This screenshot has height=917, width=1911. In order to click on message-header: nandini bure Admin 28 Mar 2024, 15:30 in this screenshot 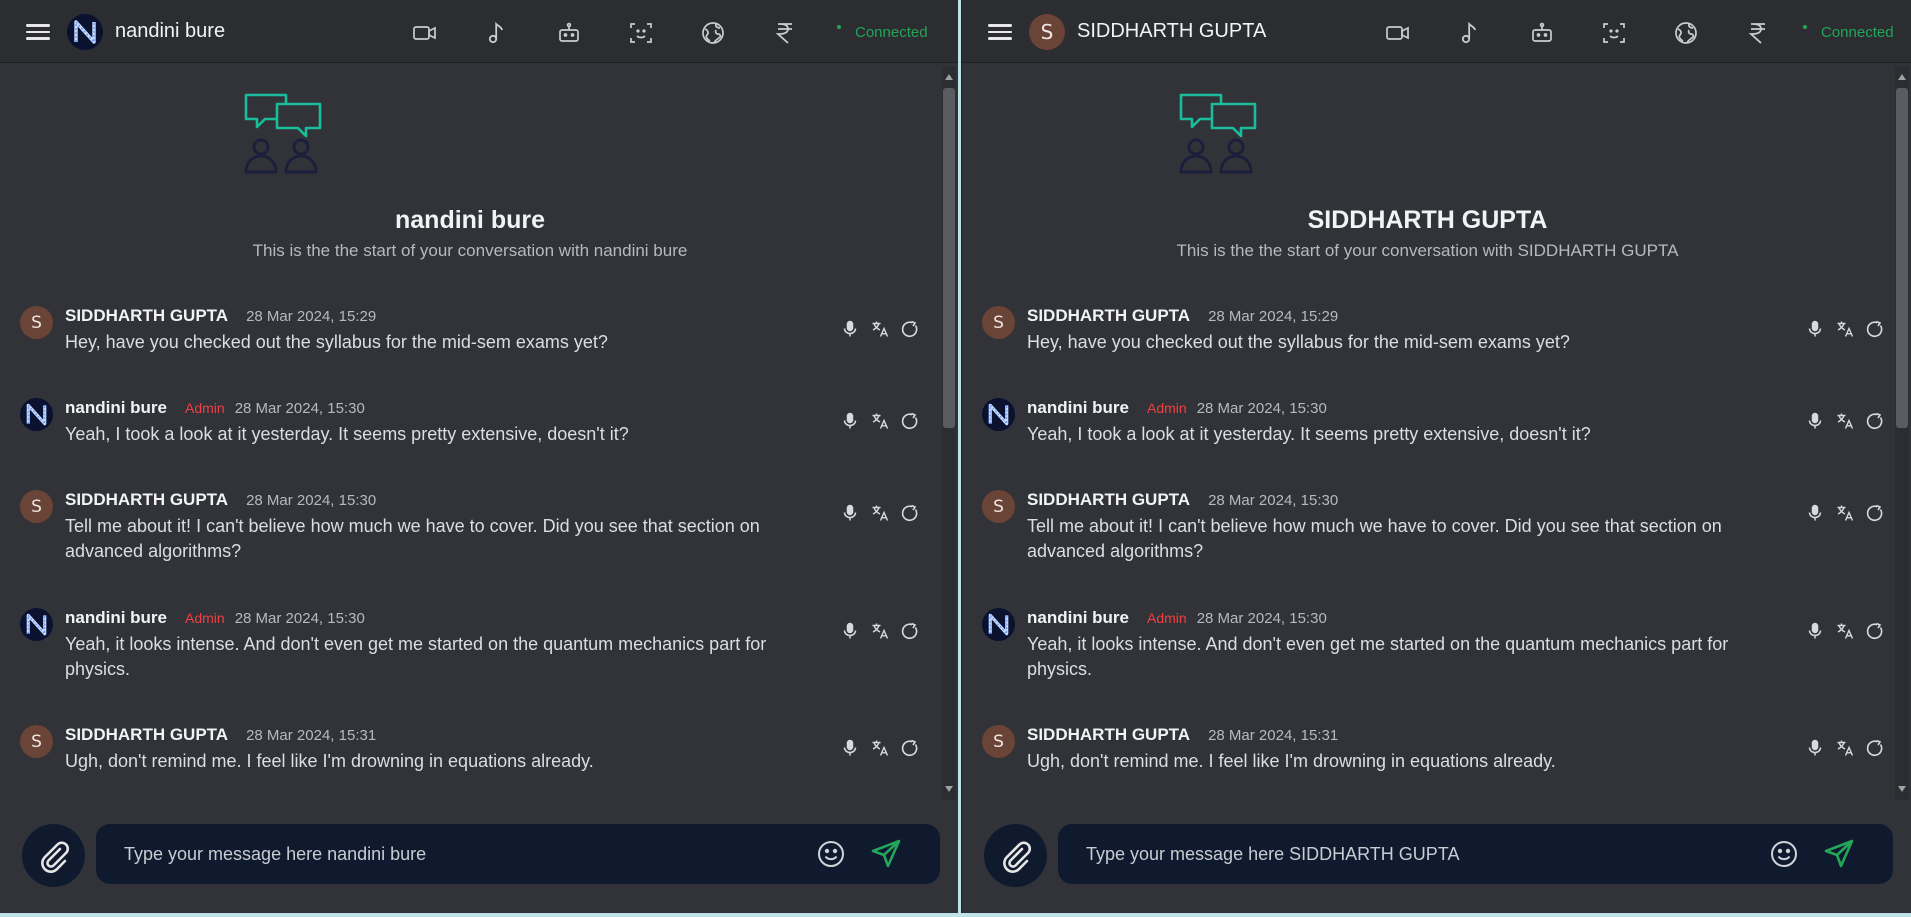, I will do `click(215, 408)`.